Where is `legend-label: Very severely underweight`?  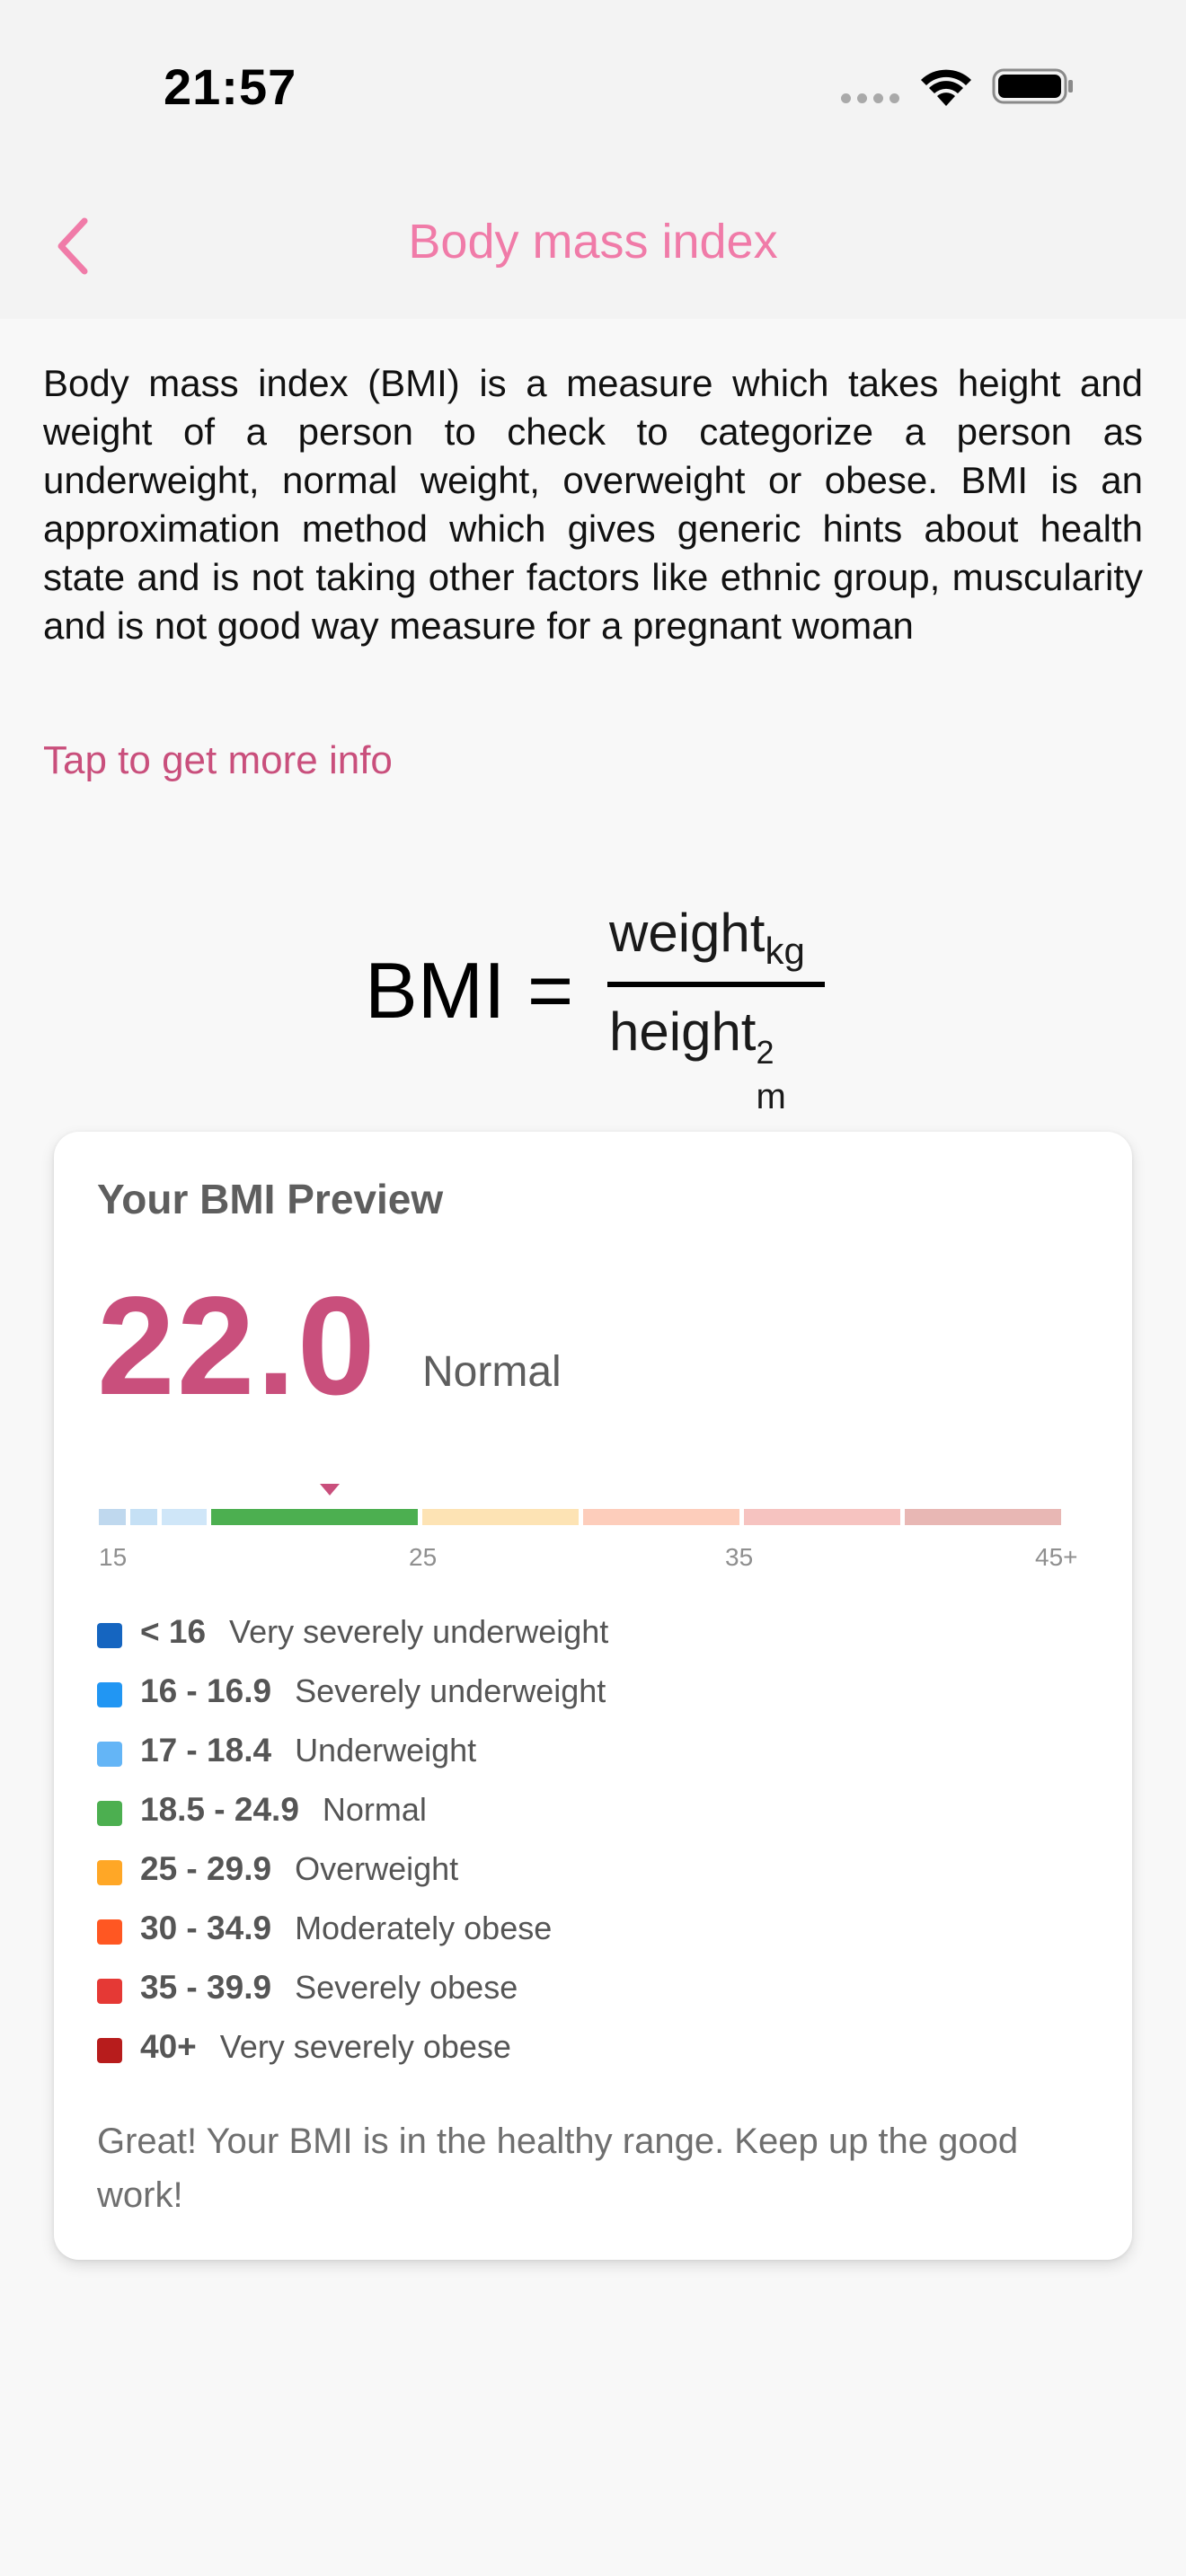 legend-label: Very severely underweight is located at coordinates (419, 1631).